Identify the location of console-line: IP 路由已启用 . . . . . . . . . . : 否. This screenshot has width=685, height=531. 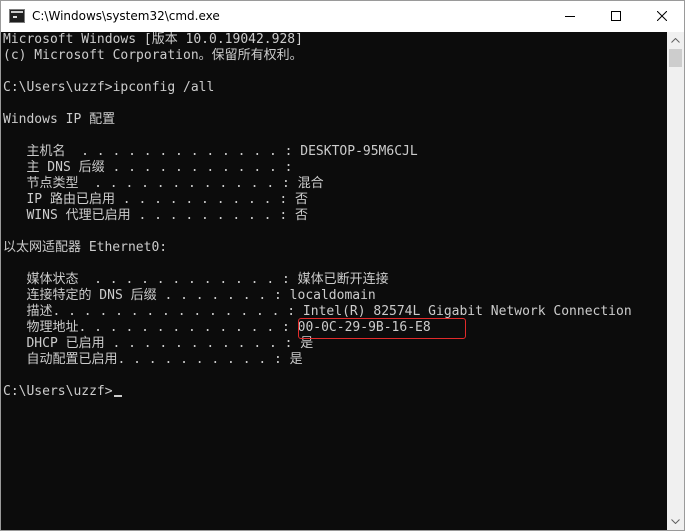
(155, 199).